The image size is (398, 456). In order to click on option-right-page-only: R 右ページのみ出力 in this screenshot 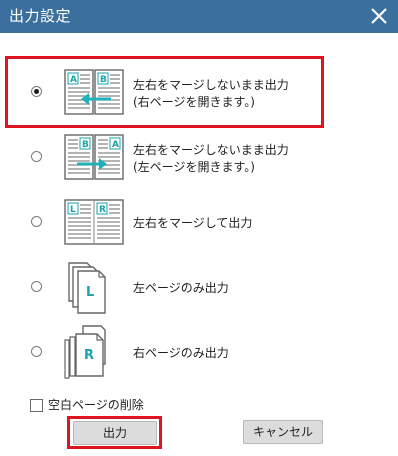, I will do `click(167, 353)`.